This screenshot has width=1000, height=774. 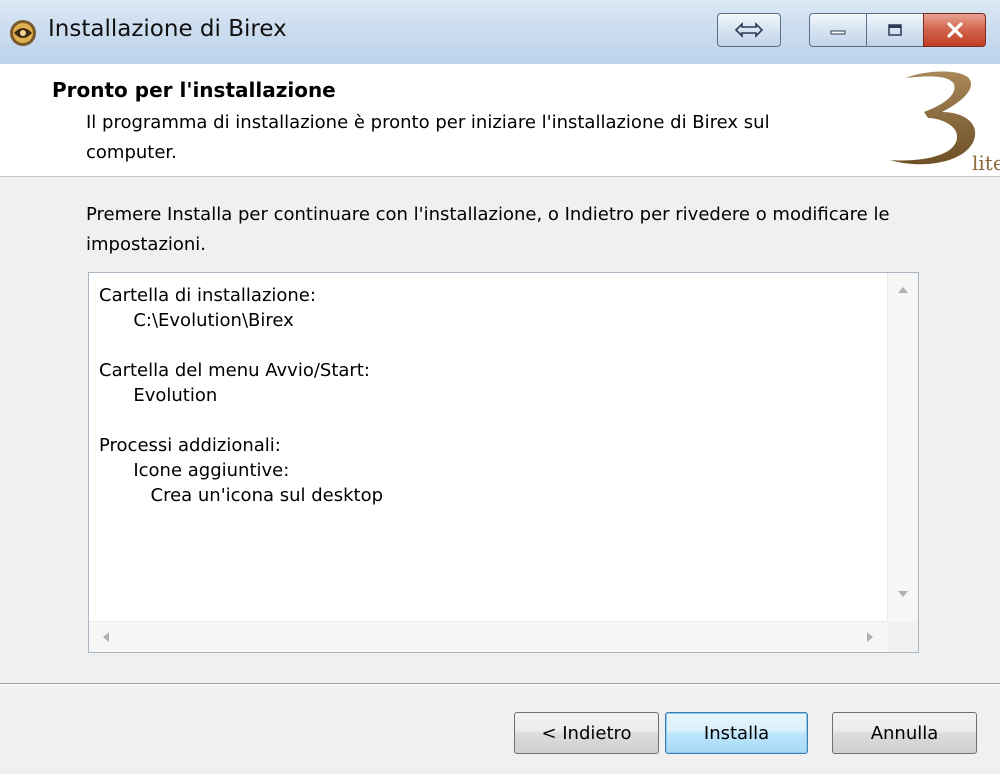 I want to click on scroll-down-icon, so click(x=903, y=594).